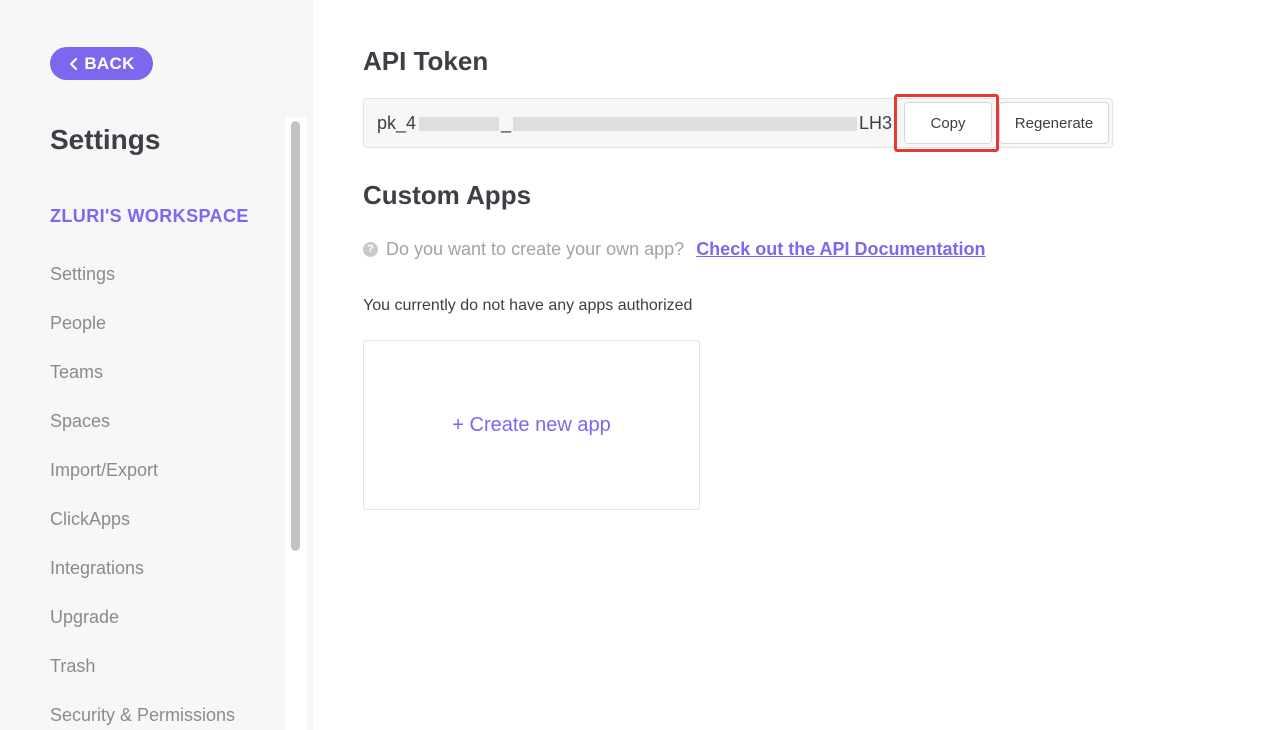  Describe the element at coordinates (426, 61) in the screenshot. I see `api-token-heading: API Token` at that location.